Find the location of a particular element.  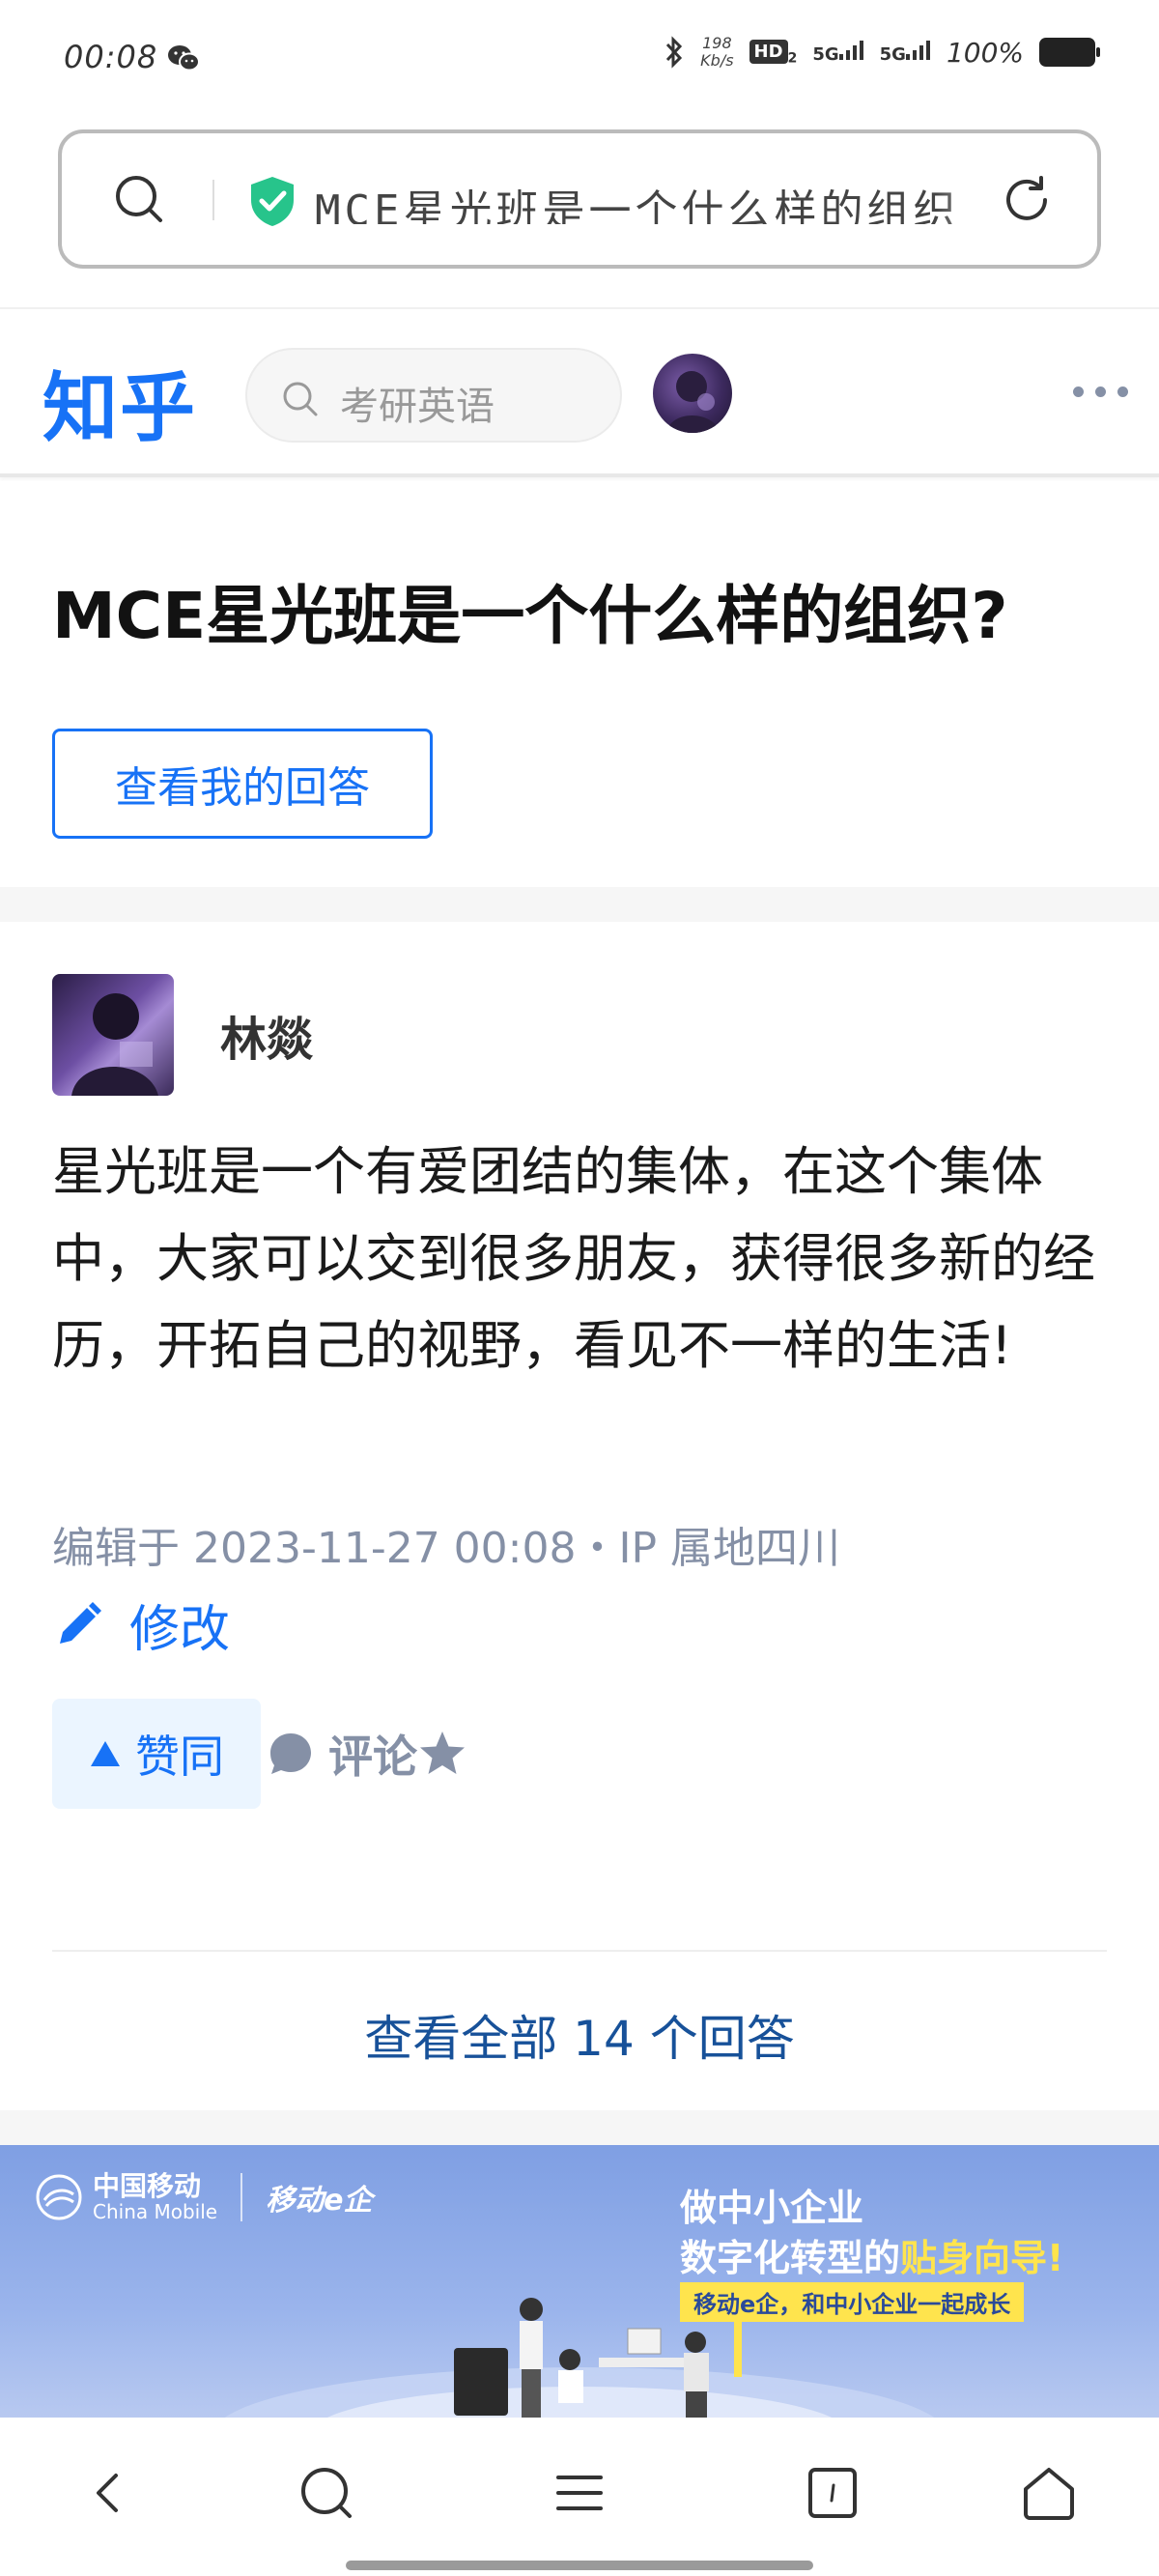

bluetooth-icon is located at coordinates (674, 53).